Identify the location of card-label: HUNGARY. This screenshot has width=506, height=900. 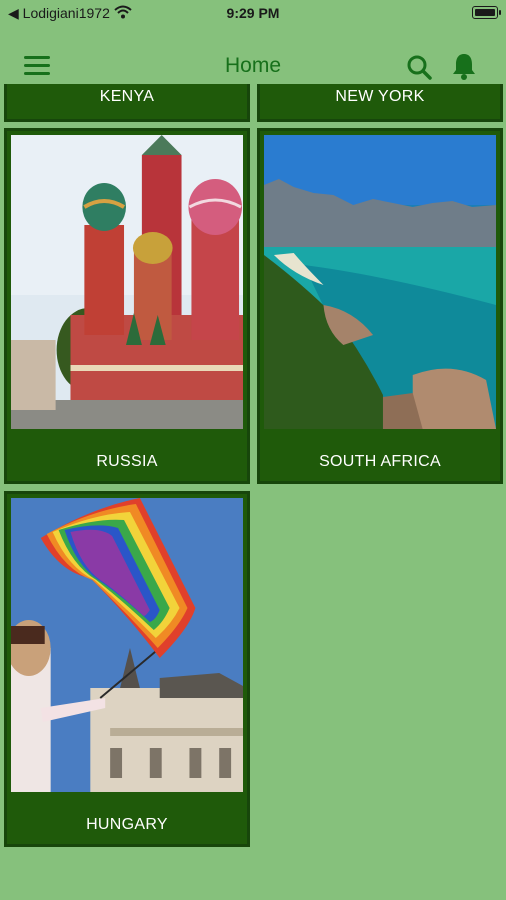
(127, 824).